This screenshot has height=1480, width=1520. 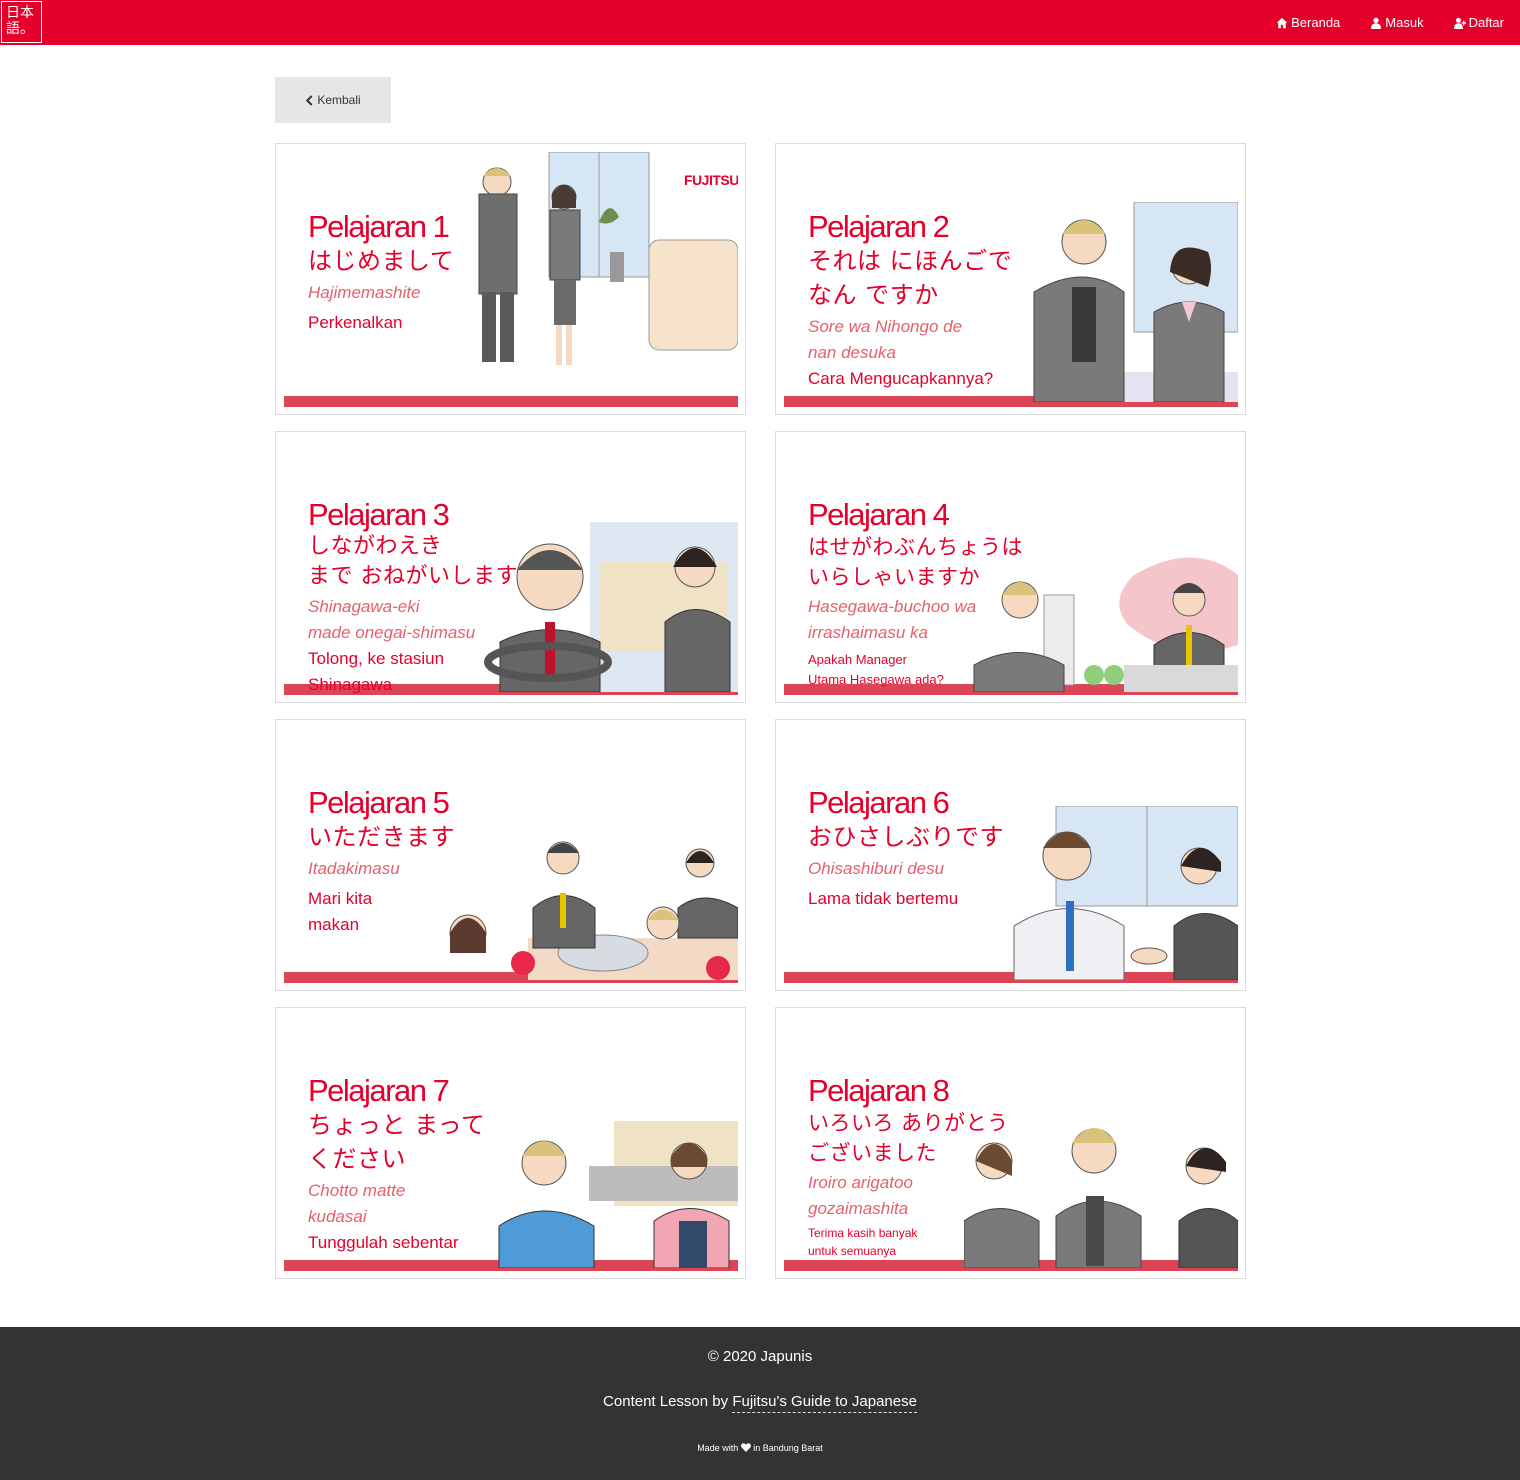 I want to click on brand-line-2: 語。, so click(x=20, y=29).